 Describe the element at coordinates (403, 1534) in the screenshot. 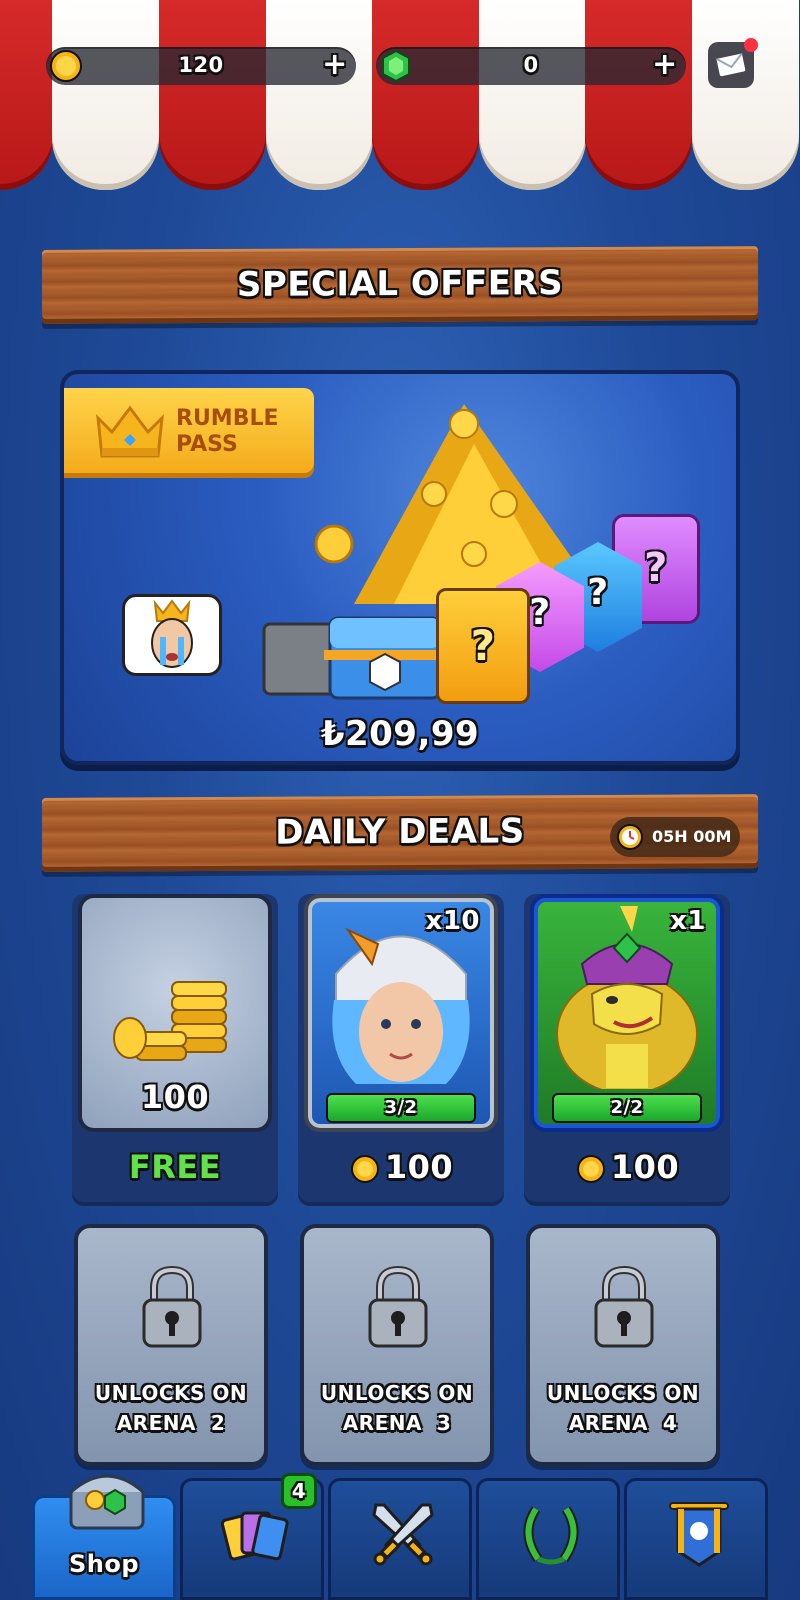

I see `battle-swords-icon` at that location.